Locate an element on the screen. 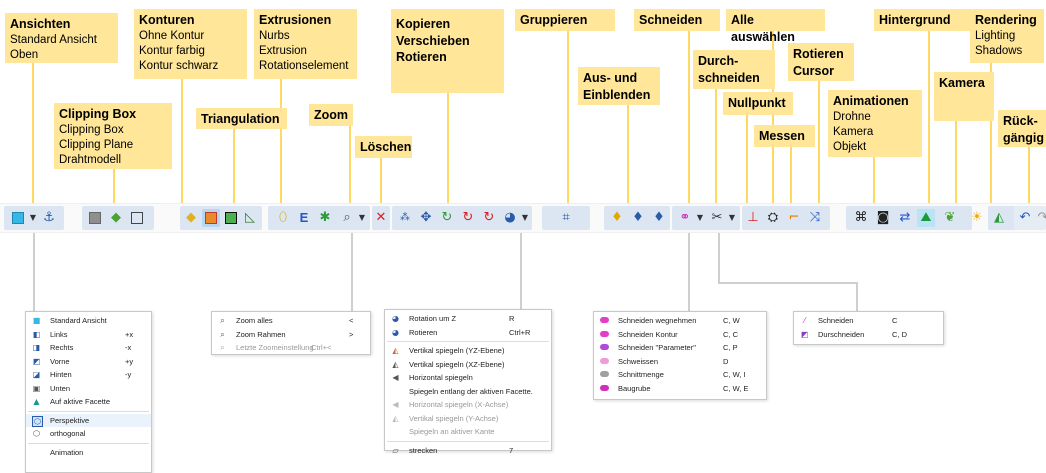 The height and width of the screenshot is (473, 1046). rotate-red-2-icon: ↻ is located at coordinates (489, 218).